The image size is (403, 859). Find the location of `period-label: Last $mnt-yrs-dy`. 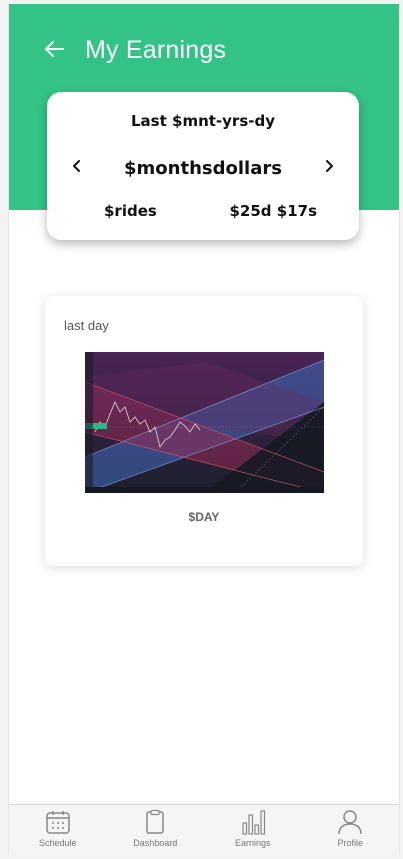

period-label: Last $mnt-yrs-dy is located at coordinates (203, 121).